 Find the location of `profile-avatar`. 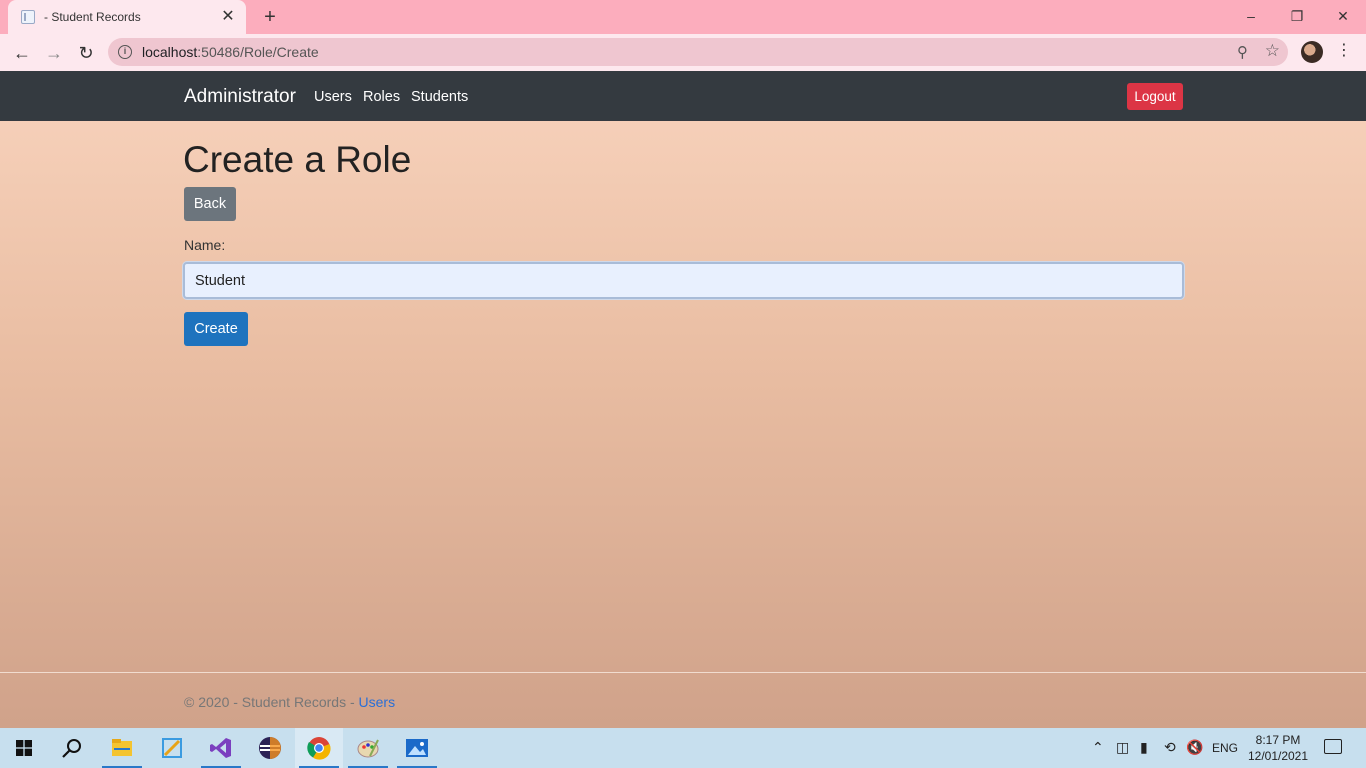

profile-avatar is located at coordinates (1312, 52).